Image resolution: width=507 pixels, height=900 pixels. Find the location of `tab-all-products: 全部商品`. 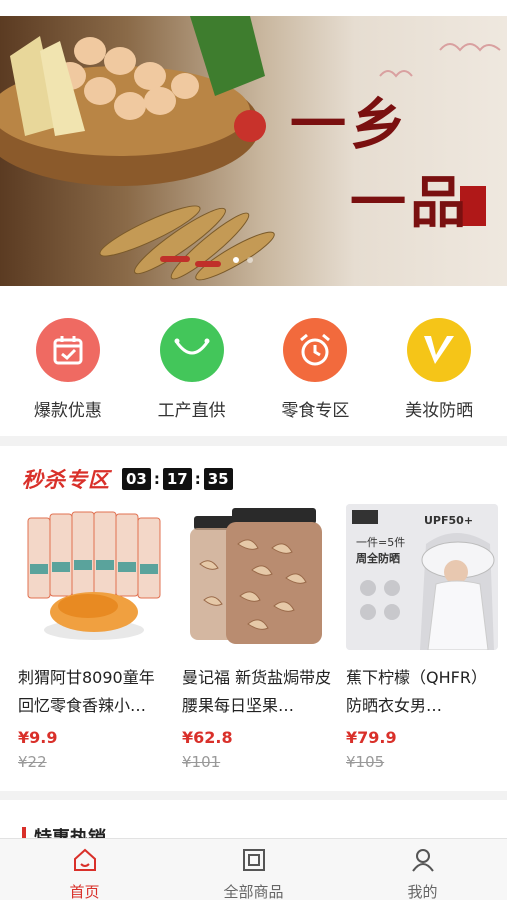

tab-all-products: 全部商品 is located at coordinates (253, 869).